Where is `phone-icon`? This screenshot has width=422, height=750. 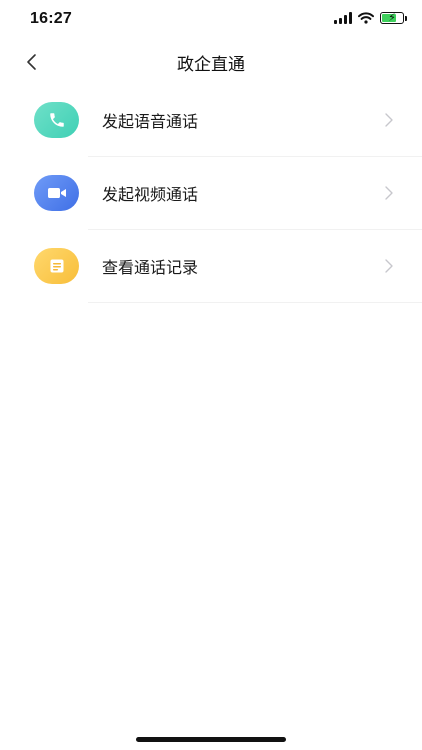
phone-icon is located at coordinates (56, 120).